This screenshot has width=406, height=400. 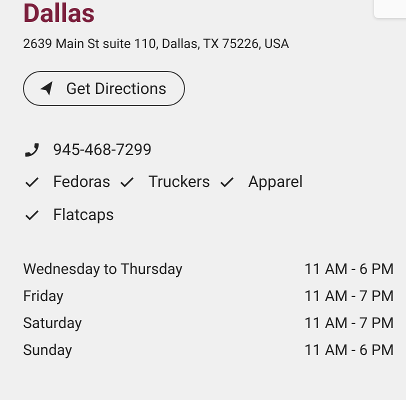 I want to click on feature-label: Fedoras, so click(x=81, y=182).